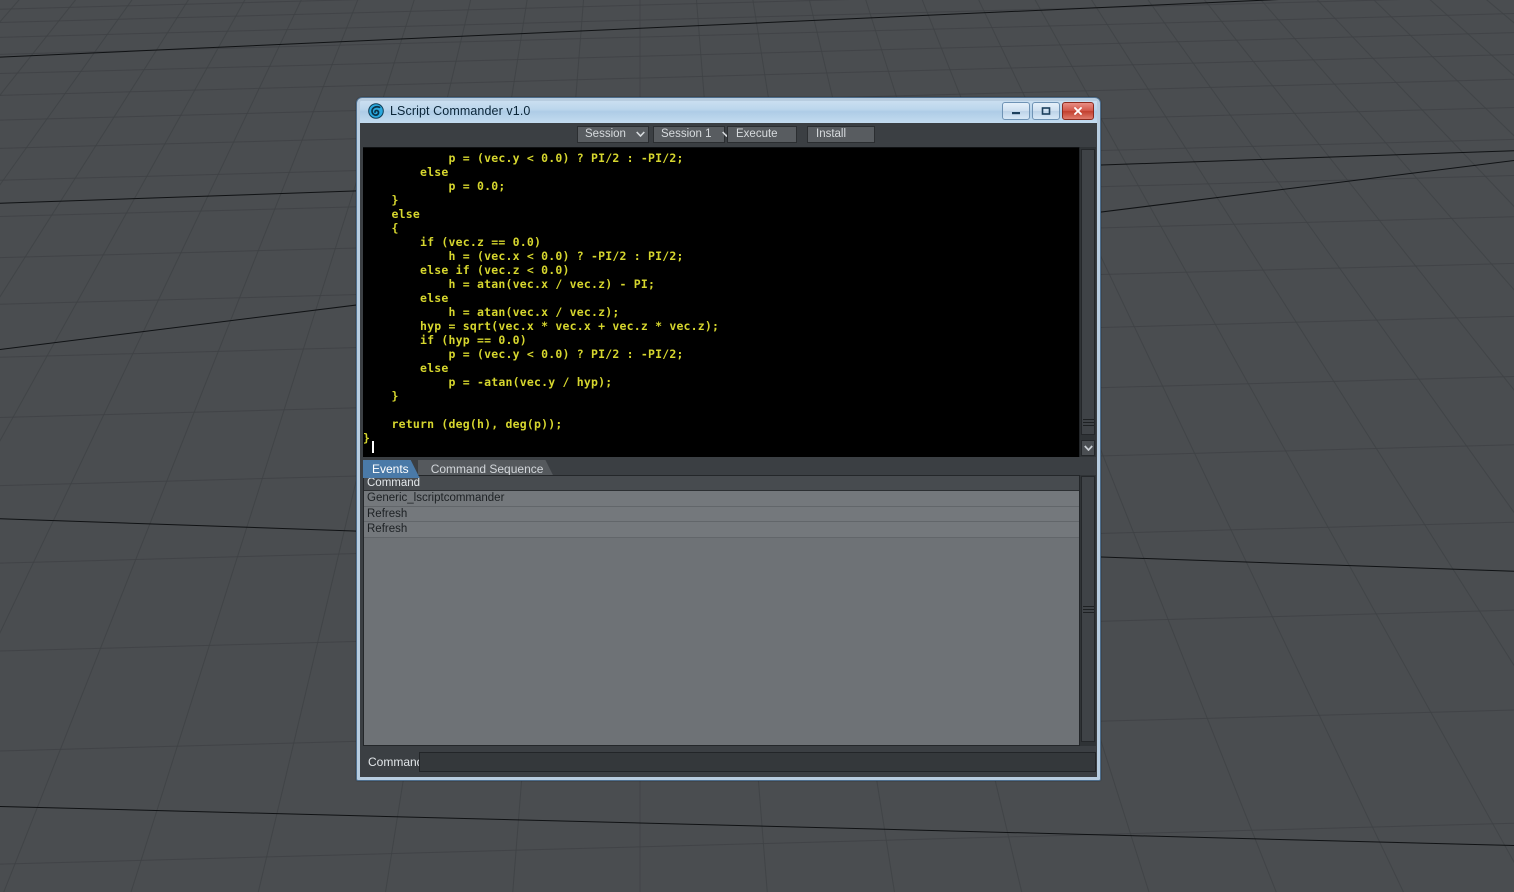 The image size is (1514, 892). I want to click on list-vertical-scrollbar, so click(1087, 610).